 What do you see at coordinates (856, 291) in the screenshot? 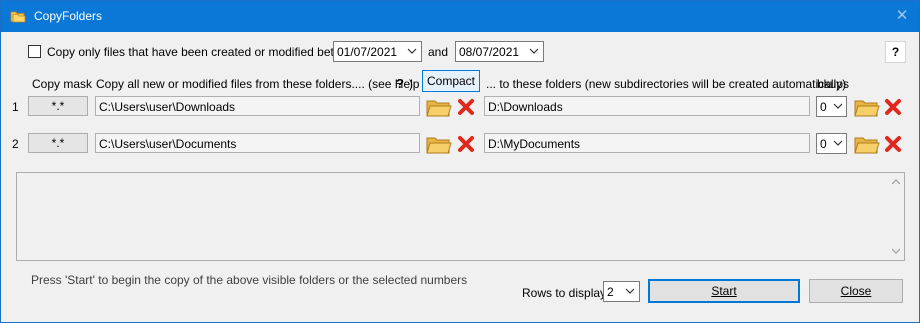
I see `close-button: Close` at bounding box center [856, 291].